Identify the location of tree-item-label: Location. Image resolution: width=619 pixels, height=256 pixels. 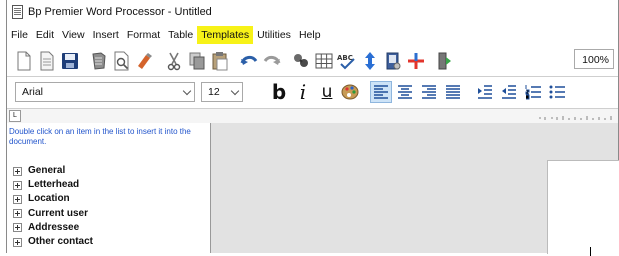
(49, 199).